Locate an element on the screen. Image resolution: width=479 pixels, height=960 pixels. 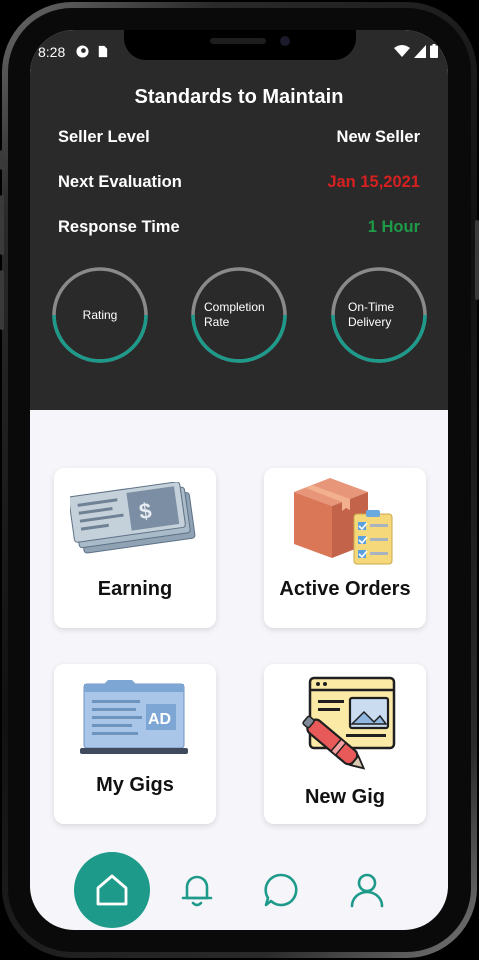
next-evaluation-value: Jan 15,2021 is located at coordinates (373, 182).